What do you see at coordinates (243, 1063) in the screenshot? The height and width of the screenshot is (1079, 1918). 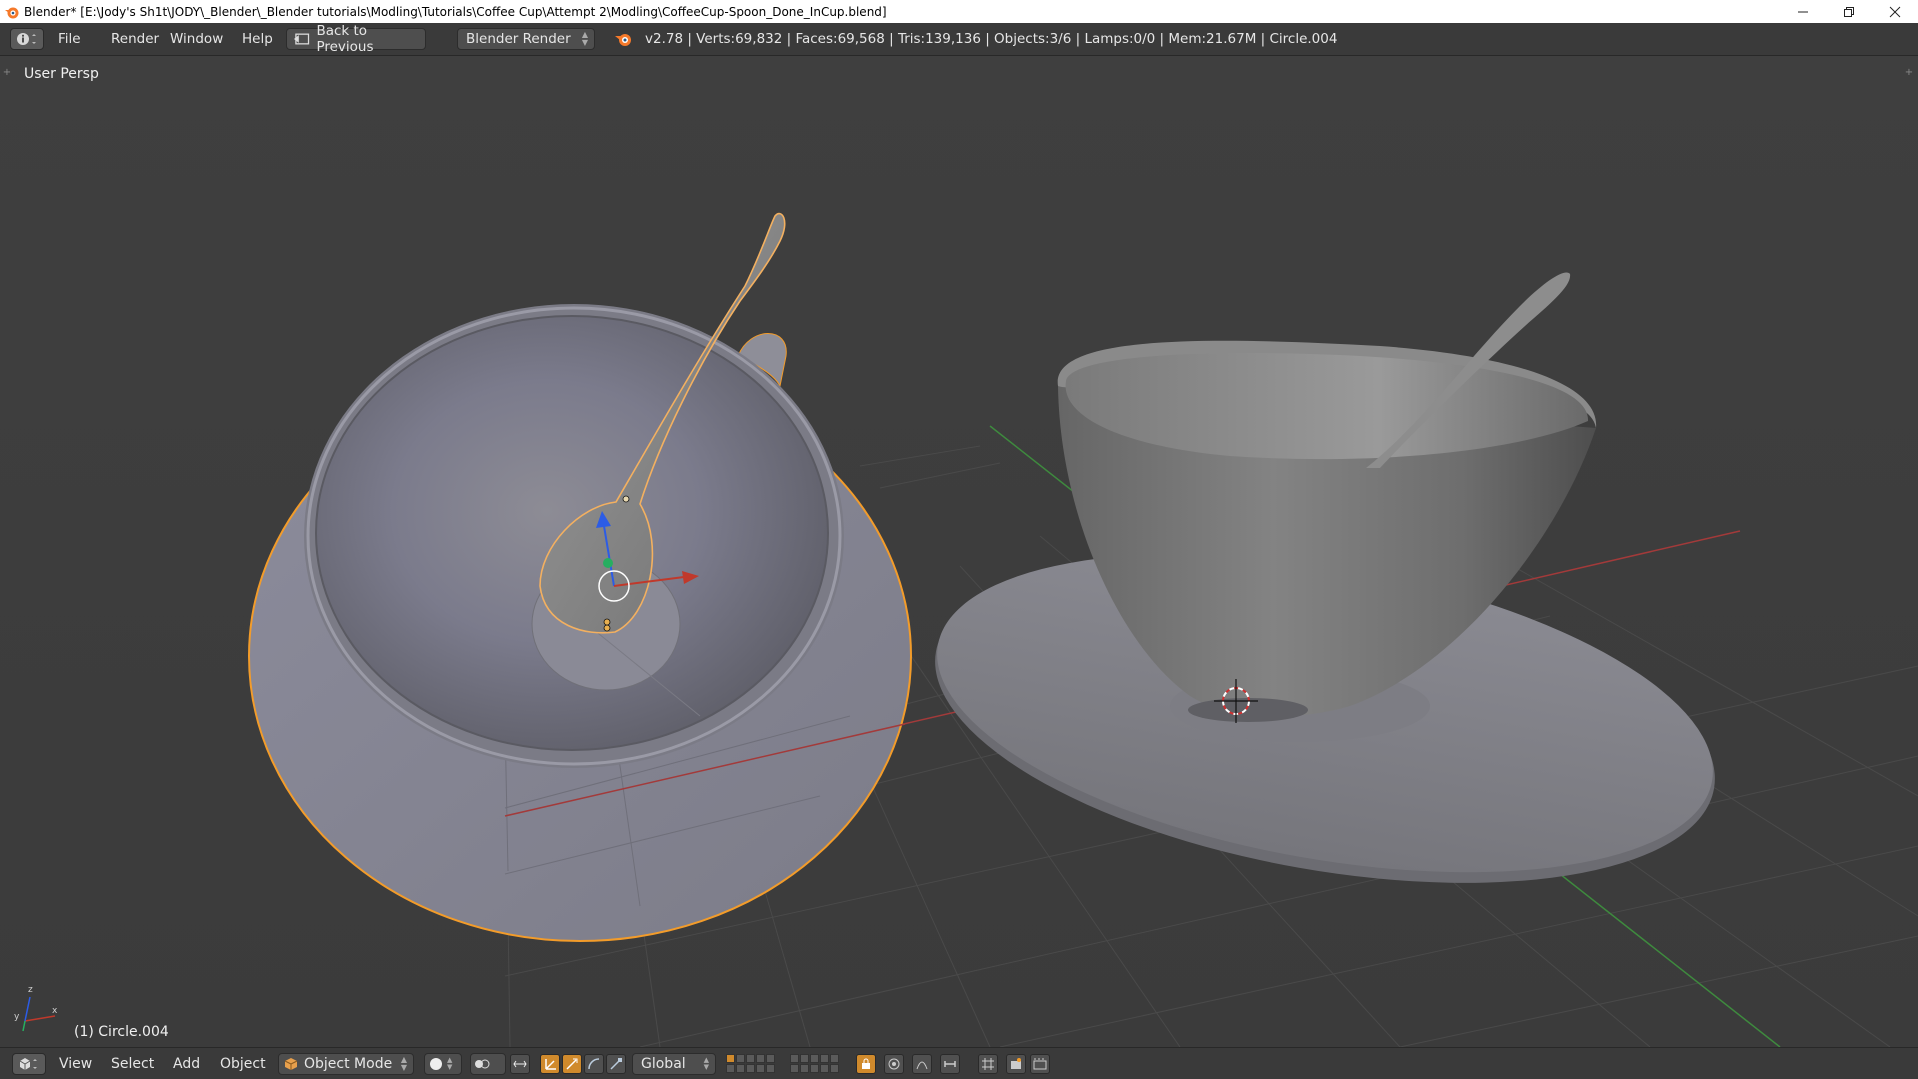 I see `menu-object: Object` at bounding box center [243, 1063].